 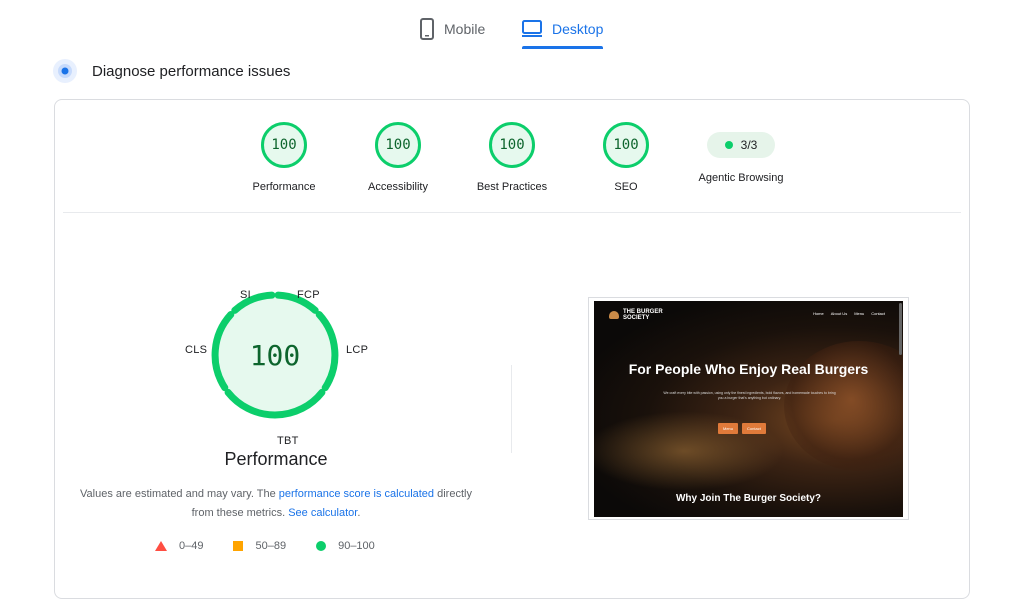 What do you see at coordinates (728, 145) in the screenshot?
I see `pass-dot-icon` at bounding box center [728, 145].